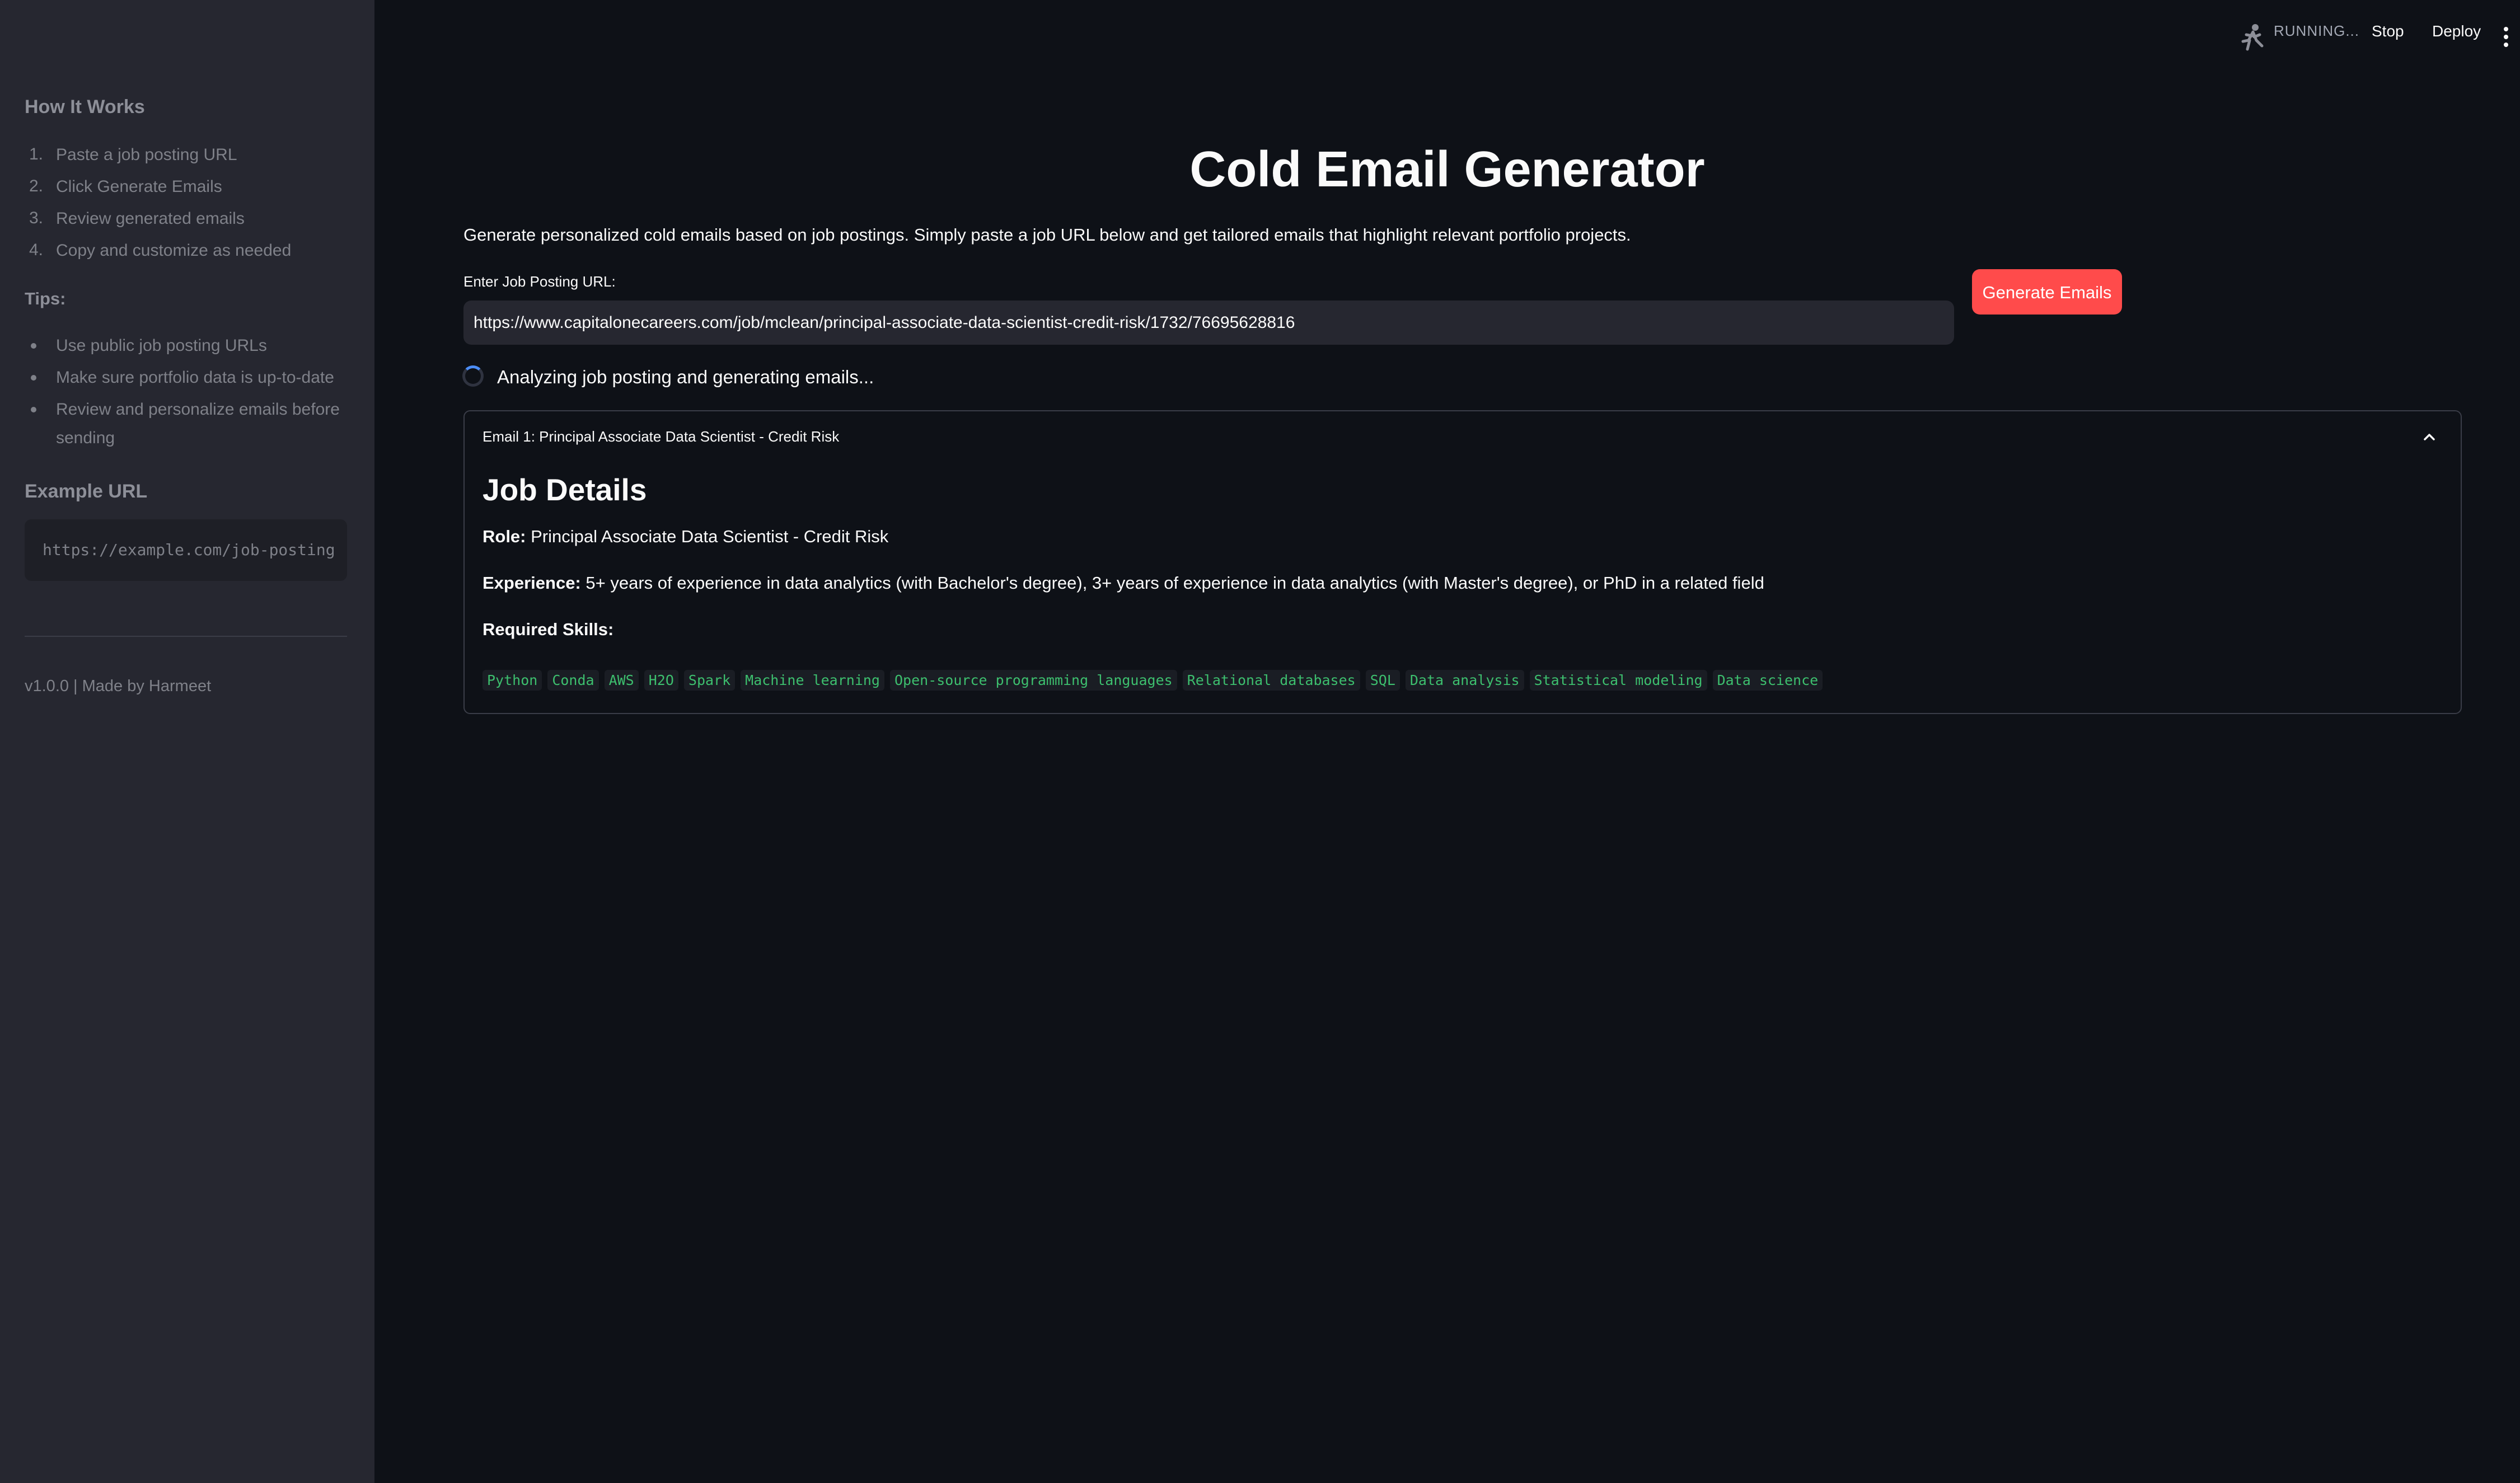 Image resolution: width=2520 pixels, height=1483 pixels. I want to click on example-url-title: Example URL, so click(86, 491).